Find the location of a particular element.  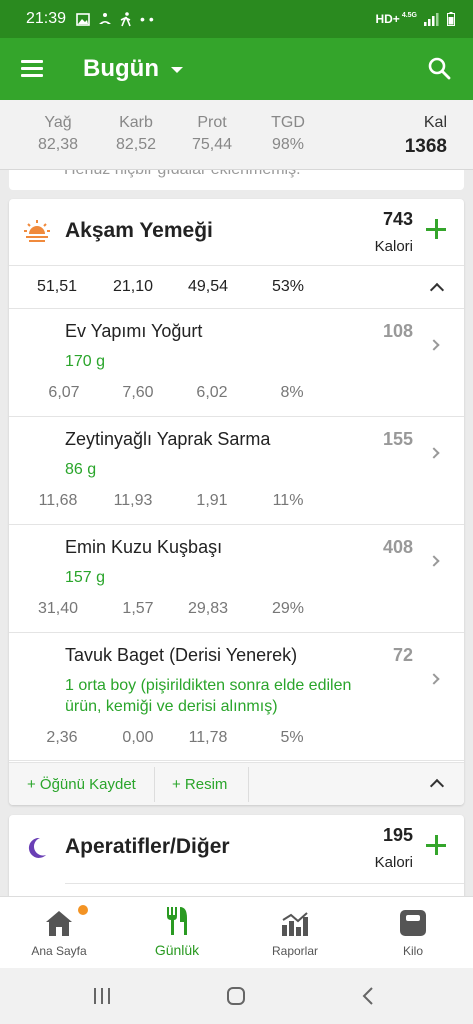

sunset-icon is located at coordinates (37, 231).